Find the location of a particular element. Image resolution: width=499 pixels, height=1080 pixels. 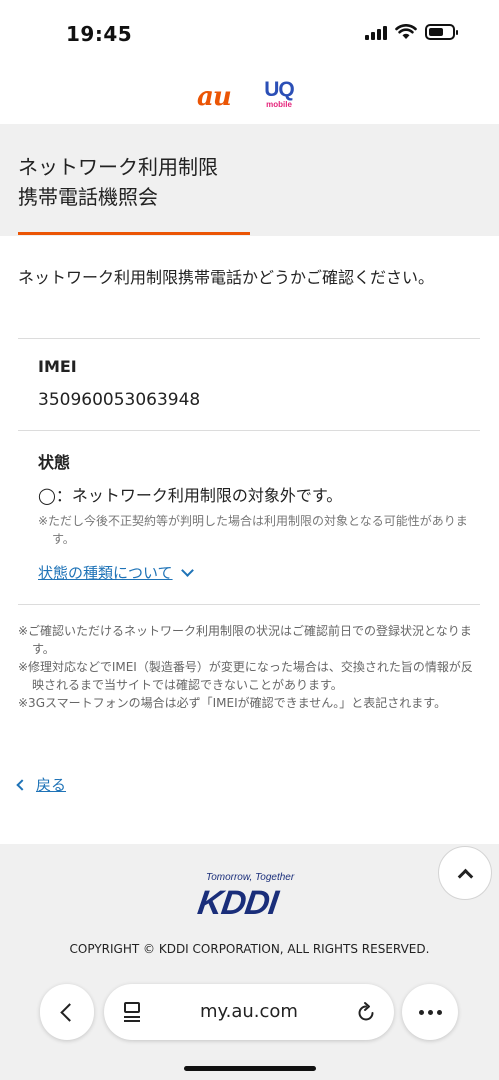

au-logo: au is located at coordinates (214, 97).